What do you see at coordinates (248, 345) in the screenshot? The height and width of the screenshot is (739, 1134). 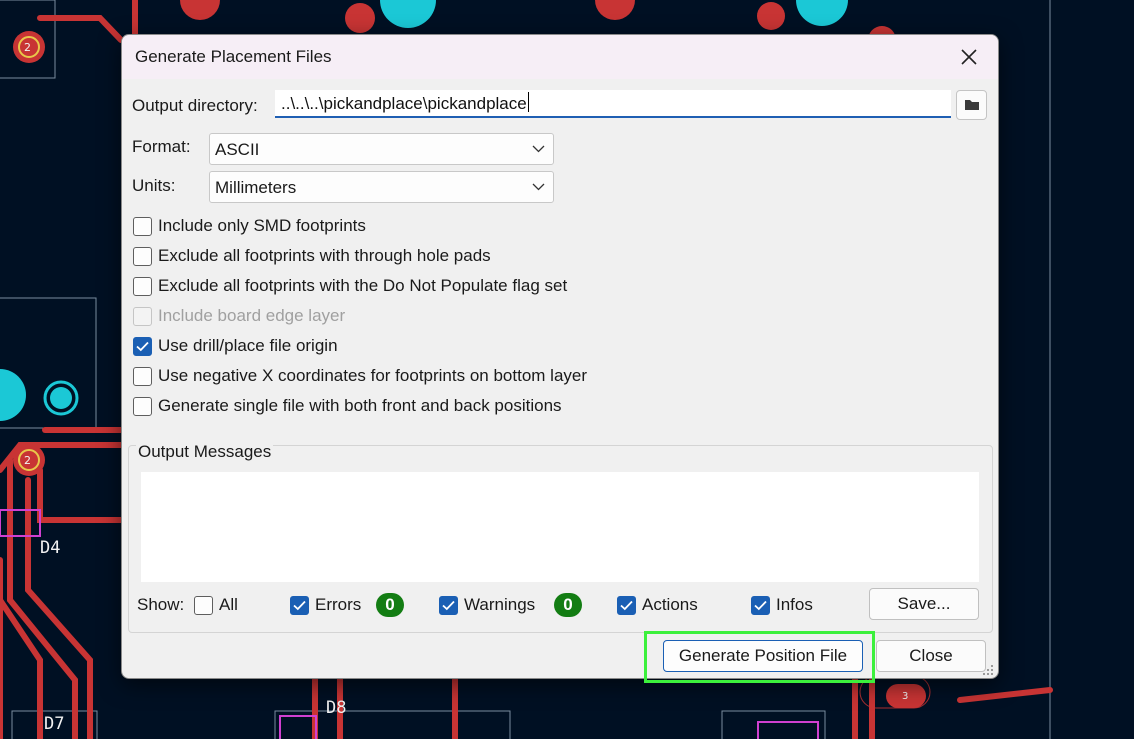 I see `option-label: Use drill/place file origin` at bounding box center [248, 345].